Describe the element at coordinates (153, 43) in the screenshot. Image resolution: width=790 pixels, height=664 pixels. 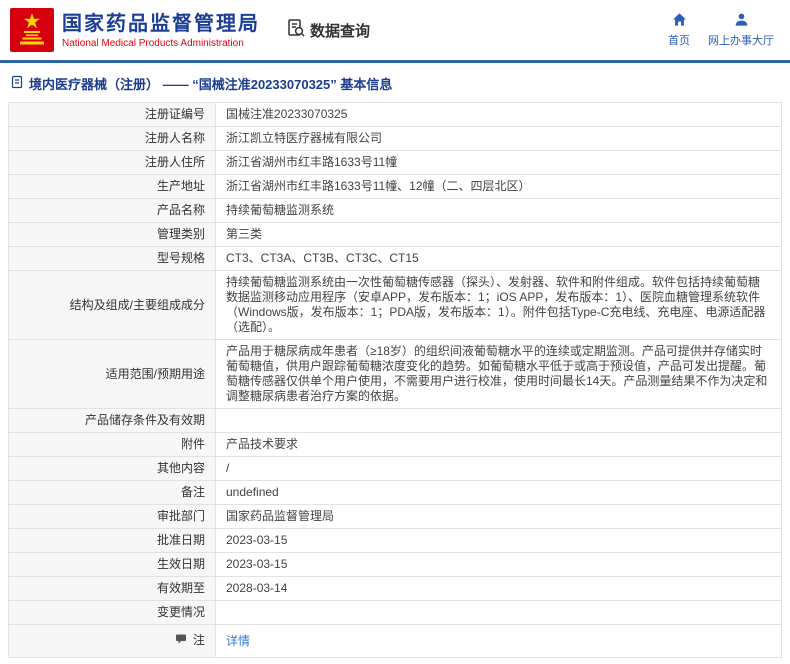
I see `agency-subtitle: National Medical Products Administration` at that location.